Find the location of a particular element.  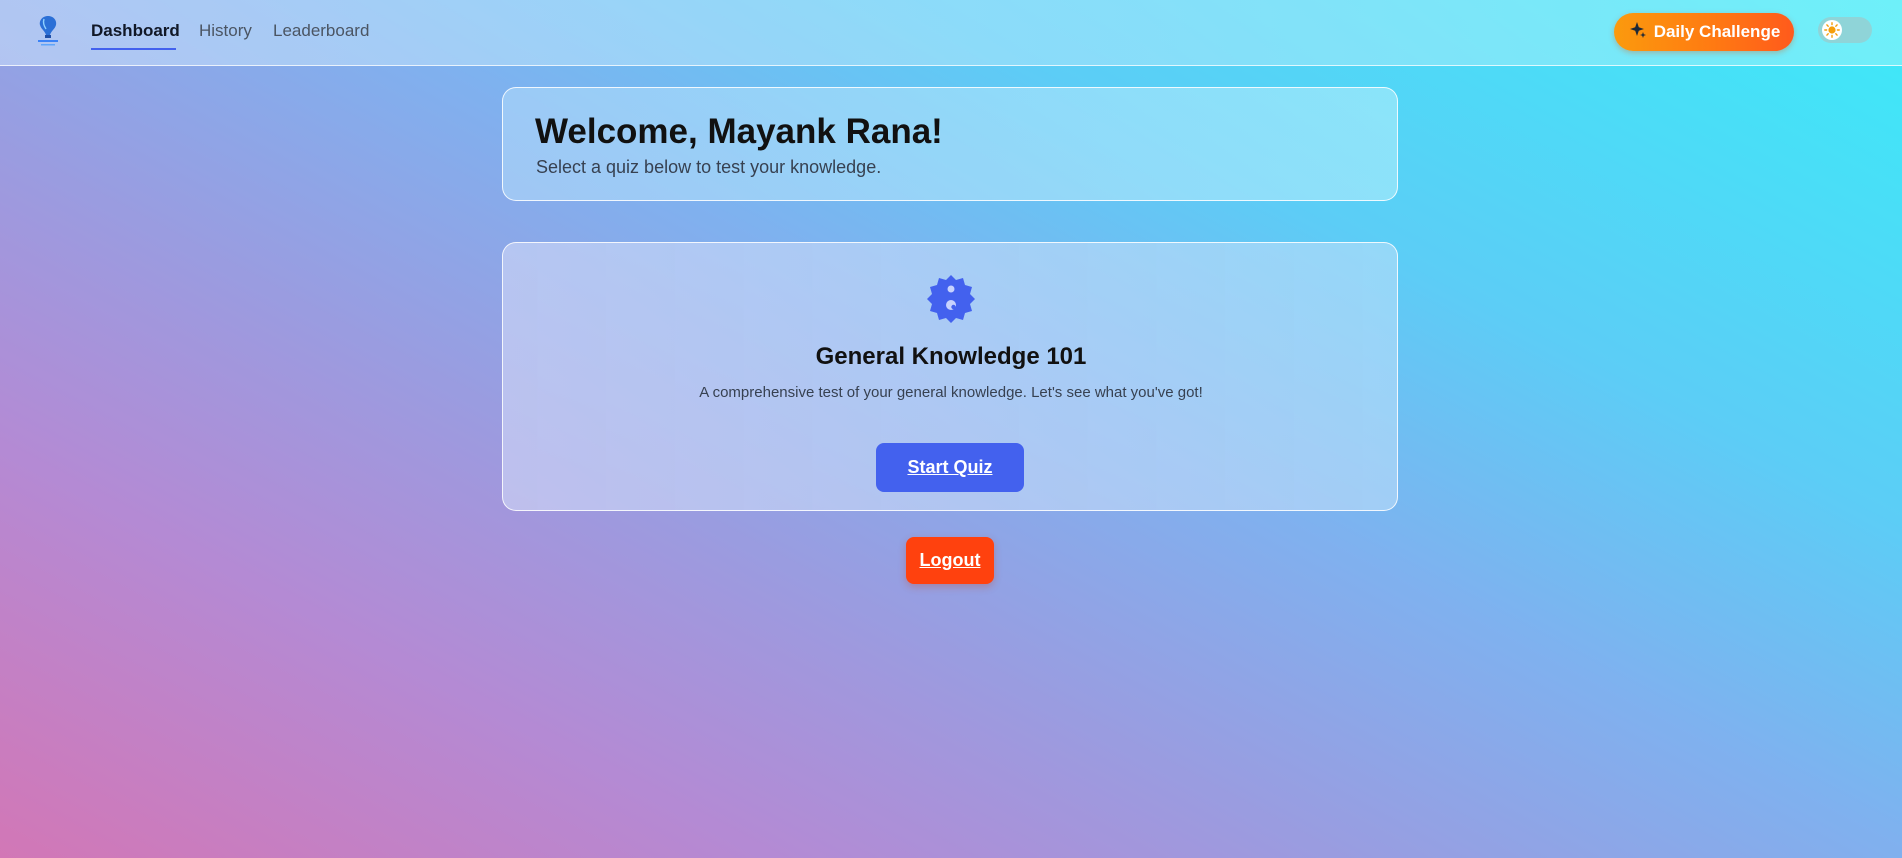

sun-icon is located at coordinates (1832, 30).